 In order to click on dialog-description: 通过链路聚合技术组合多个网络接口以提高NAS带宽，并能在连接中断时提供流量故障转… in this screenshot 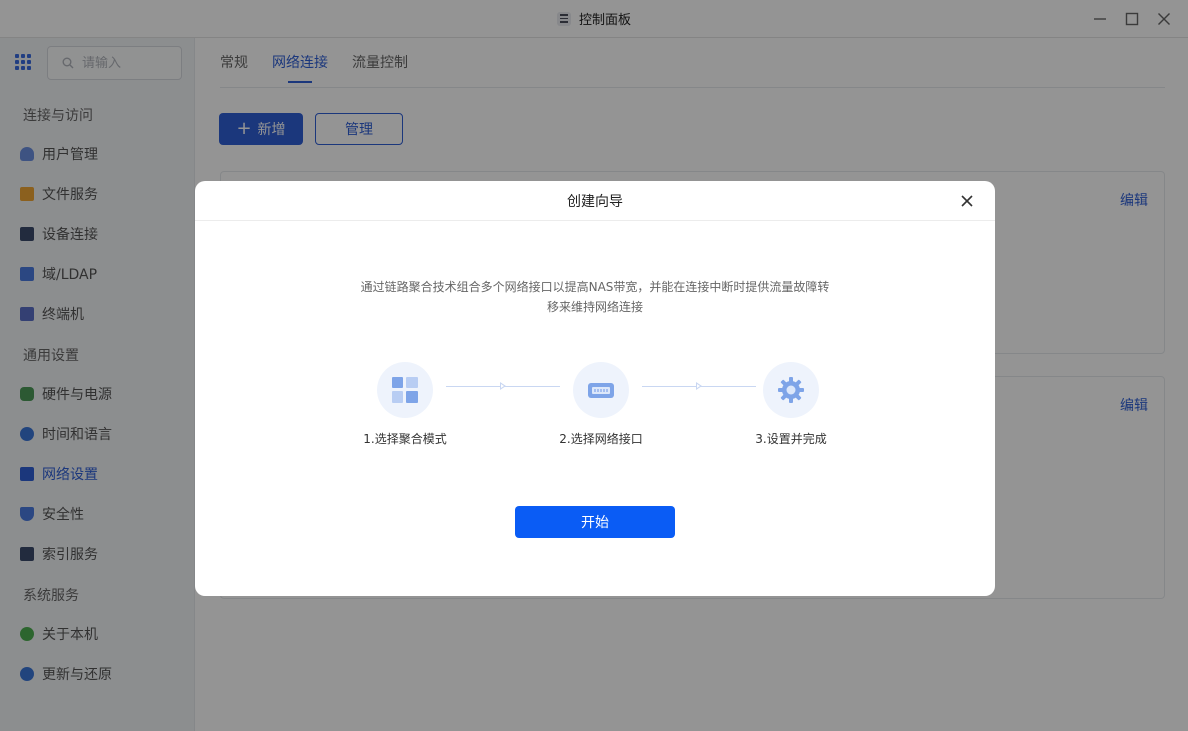, I will do `click(595, 297)`.